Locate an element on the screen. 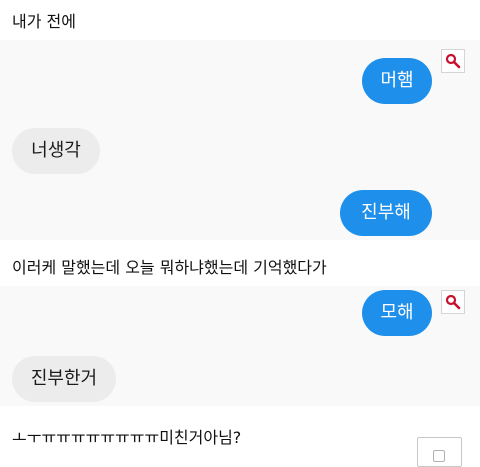  received-message-bubble: 진부한거 is located at coordinates (64, 379).